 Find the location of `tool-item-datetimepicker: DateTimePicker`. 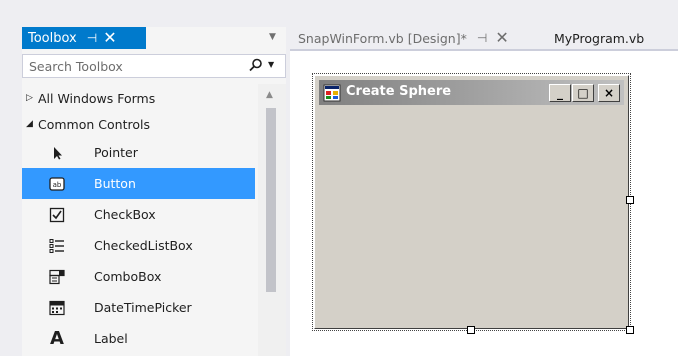

tool-item-datetimepicker: DateTimePicker is located at coordinates (138, 307).